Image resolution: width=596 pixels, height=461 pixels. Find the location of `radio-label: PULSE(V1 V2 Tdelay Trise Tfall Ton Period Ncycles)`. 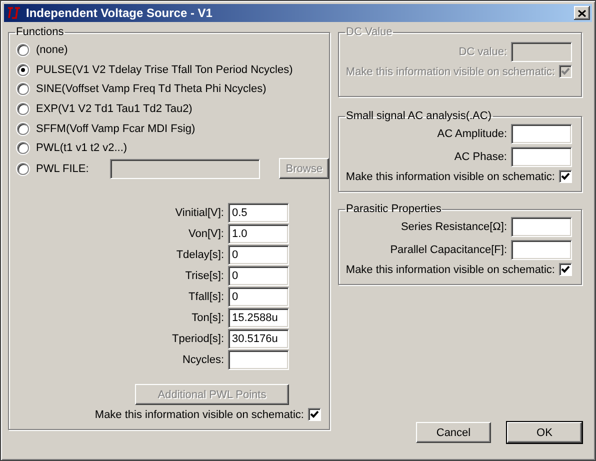

radio-label: PULSE(V1 V2 Tdelay Trise Tfall Ton Period Ncycles) is located at coordinates (164, 70).